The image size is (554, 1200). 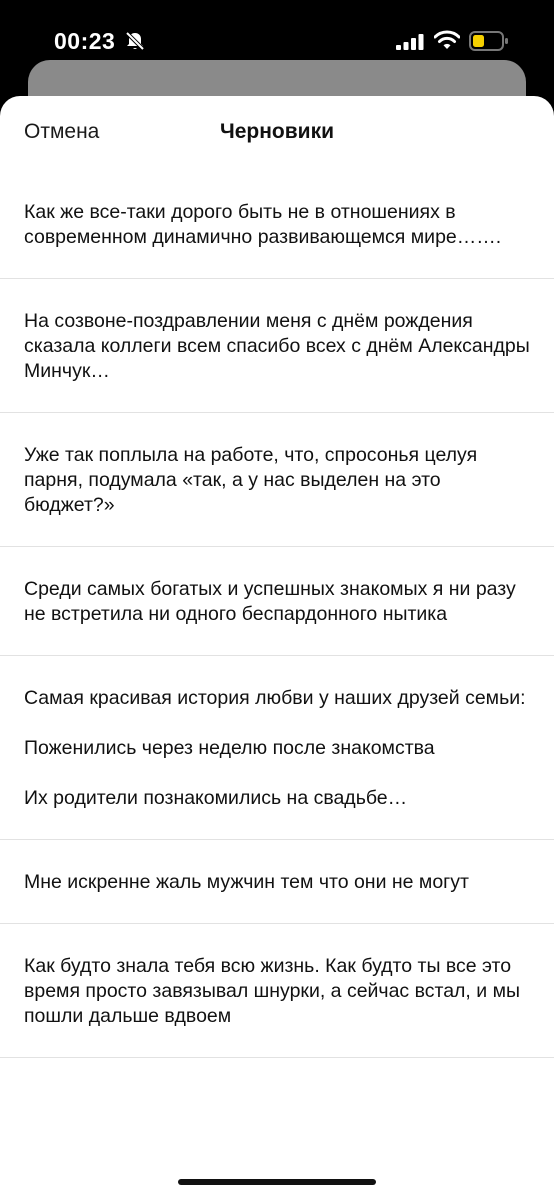 I want to click on page-title: Черновики, so click(x=276, y=131).